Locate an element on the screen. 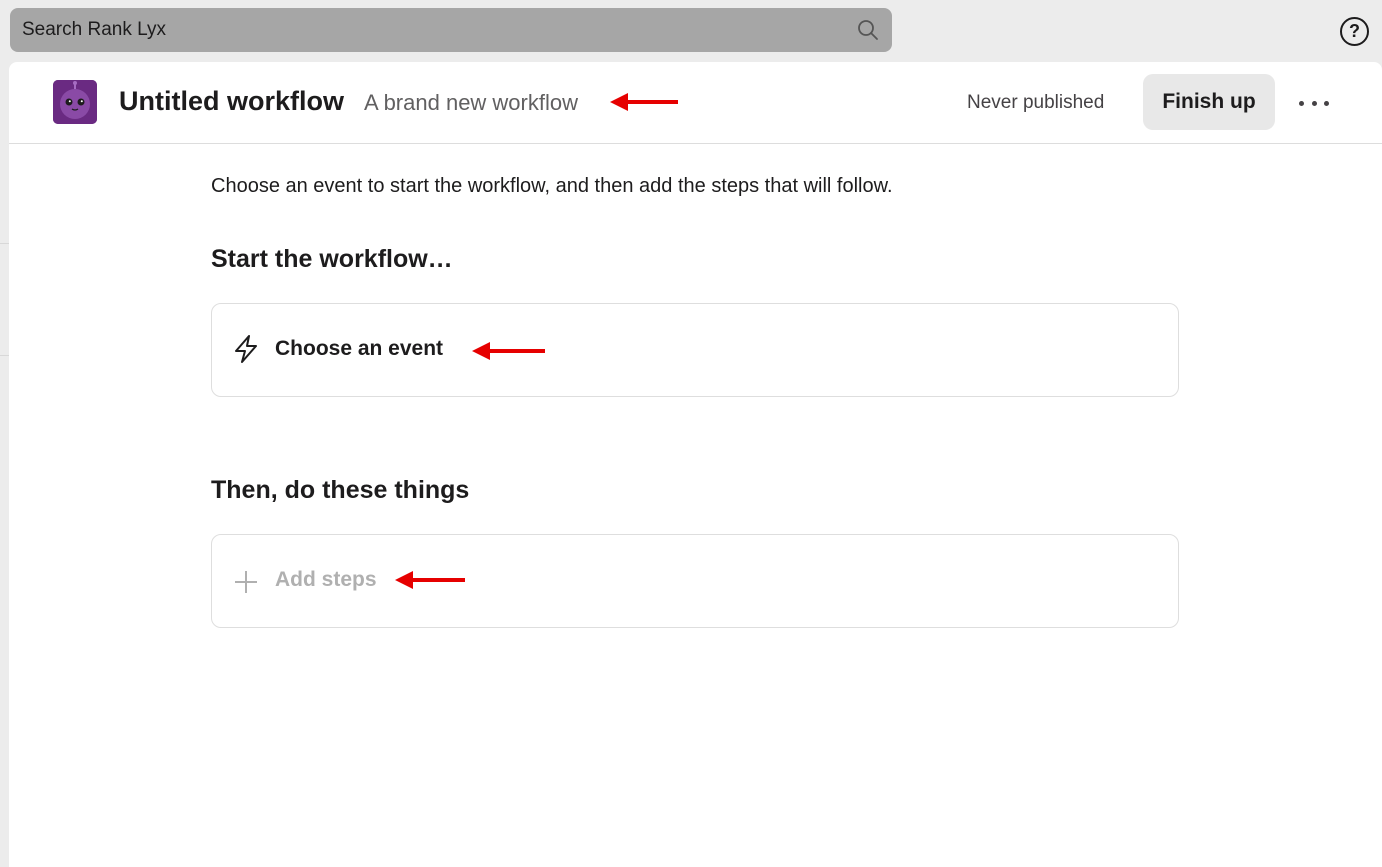 The width and height of the screenshot is (1382, 867). finish-up-button: Finish up is located at coordinates (1209, 102).